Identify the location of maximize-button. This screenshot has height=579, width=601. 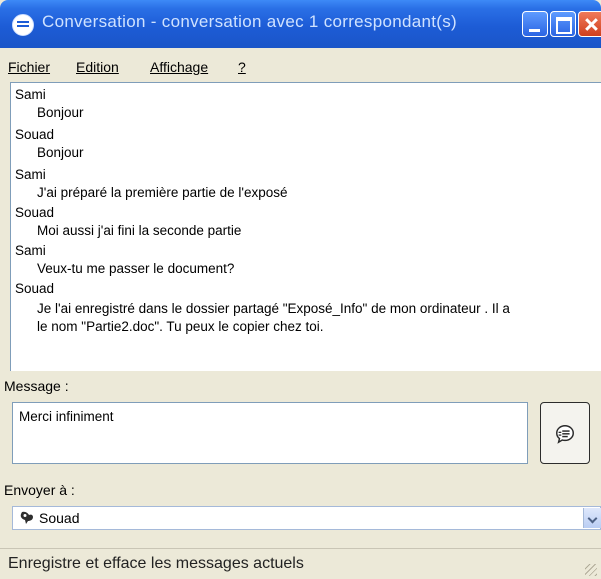
(563, 24).